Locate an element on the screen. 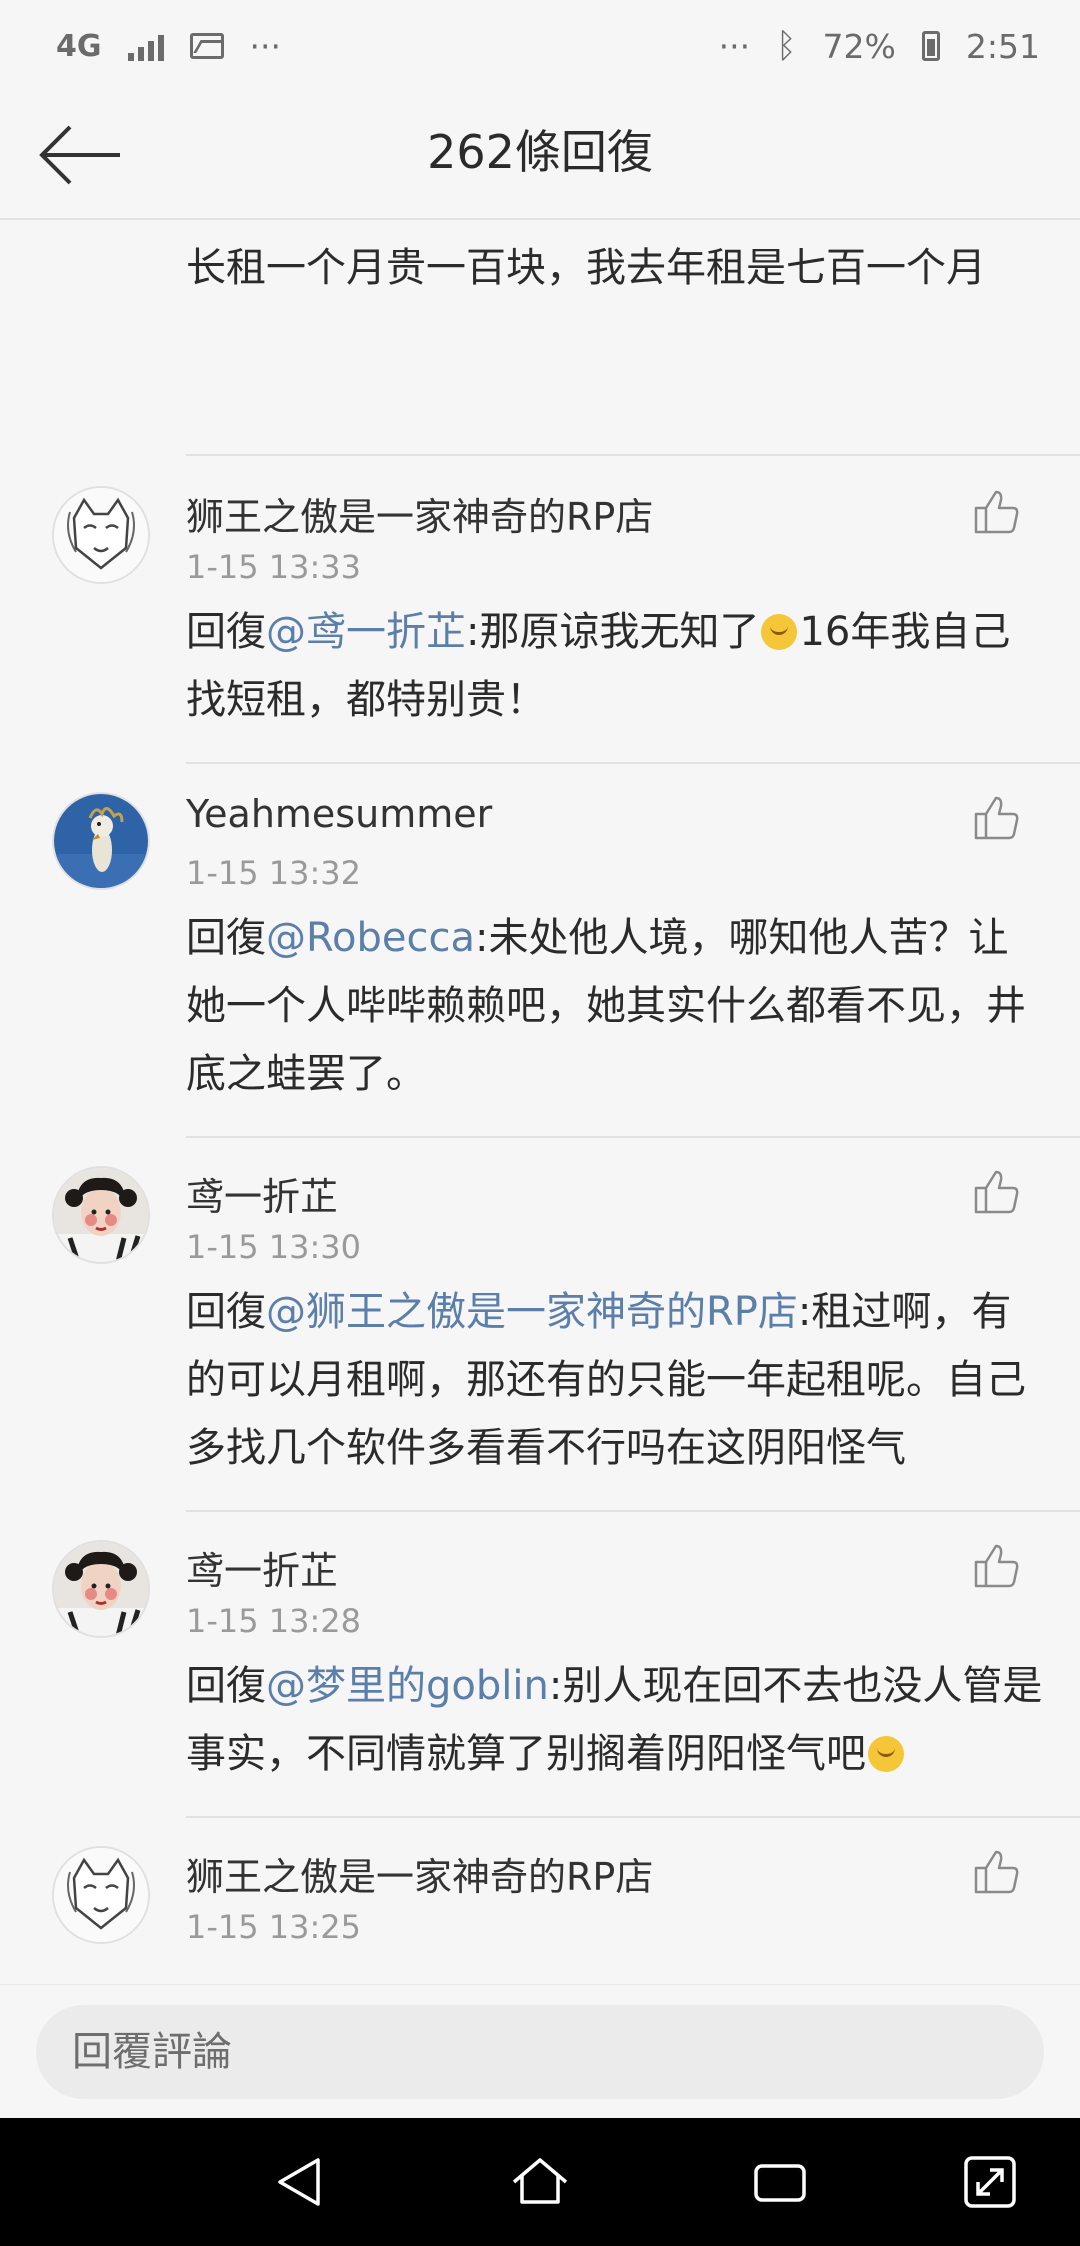 This screenshot has height=2246, width=1080. more-status: ··· is located at coordinates (734, 46).